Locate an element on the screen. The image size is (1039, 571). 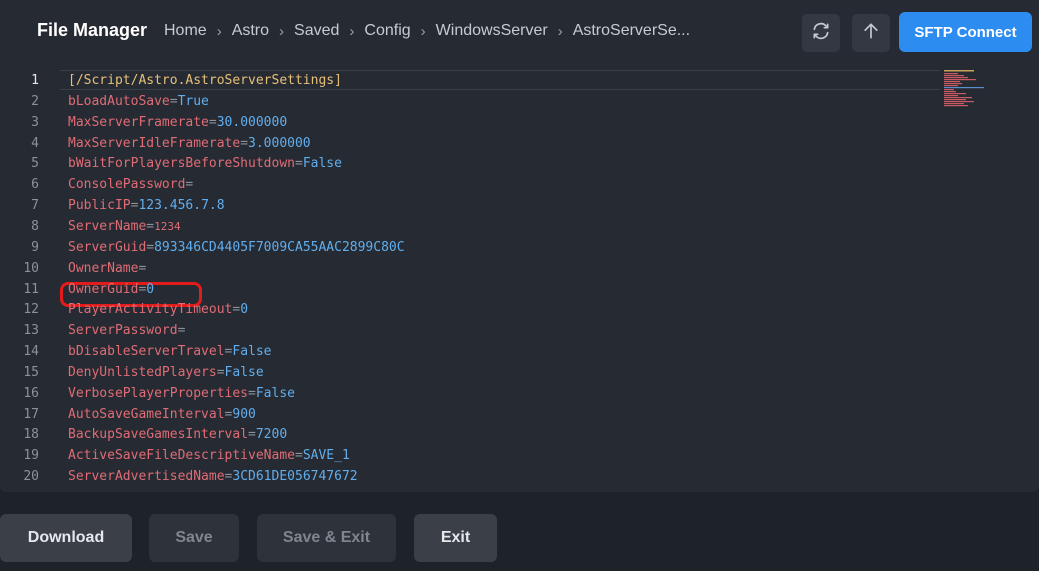
code-line: 2 bLoadAutoSave=True is located at coordinates (519, 101).